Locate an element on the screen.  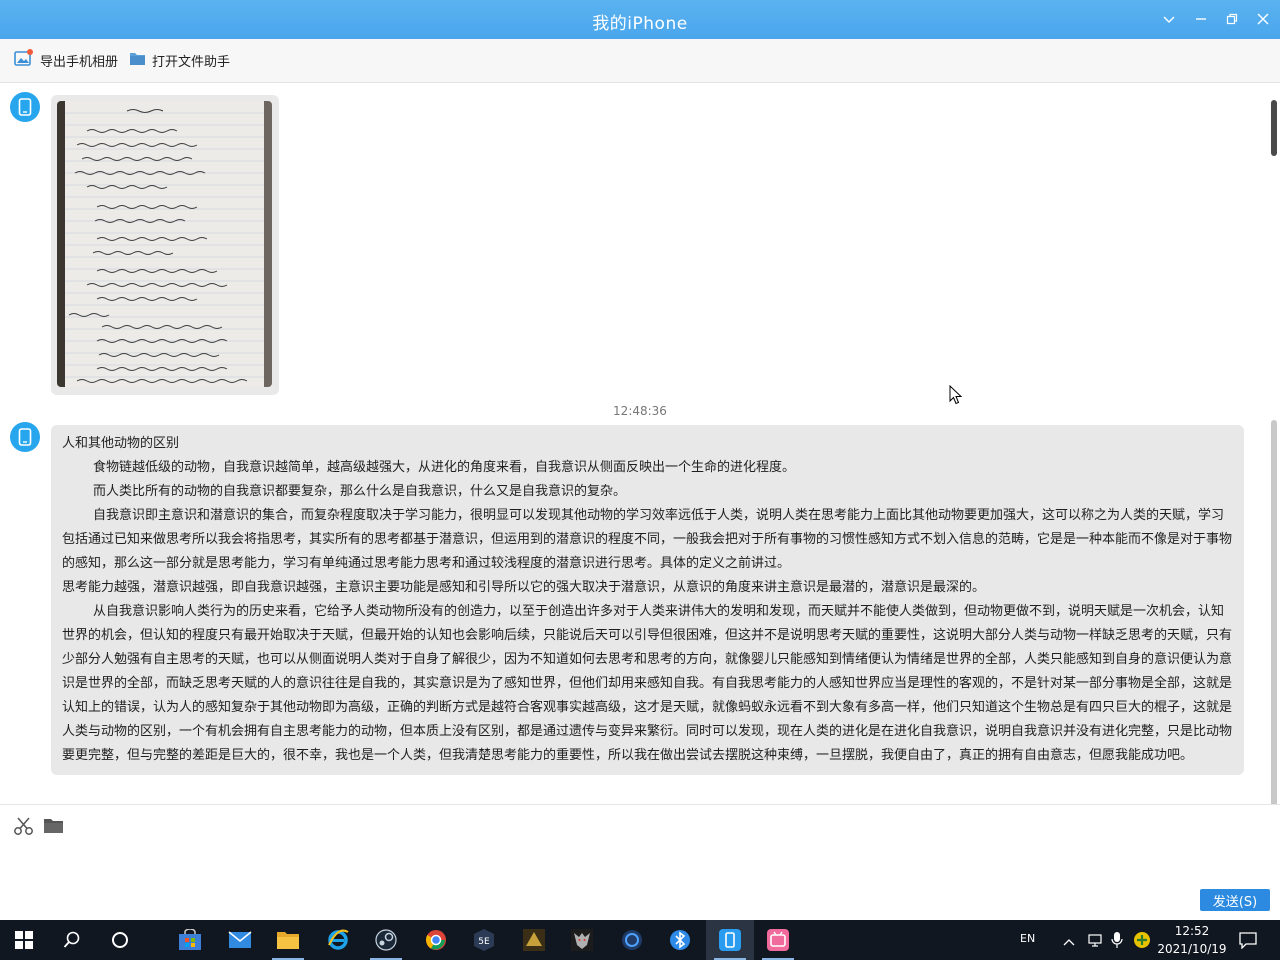
start-button is located at coordinates (24, 940).